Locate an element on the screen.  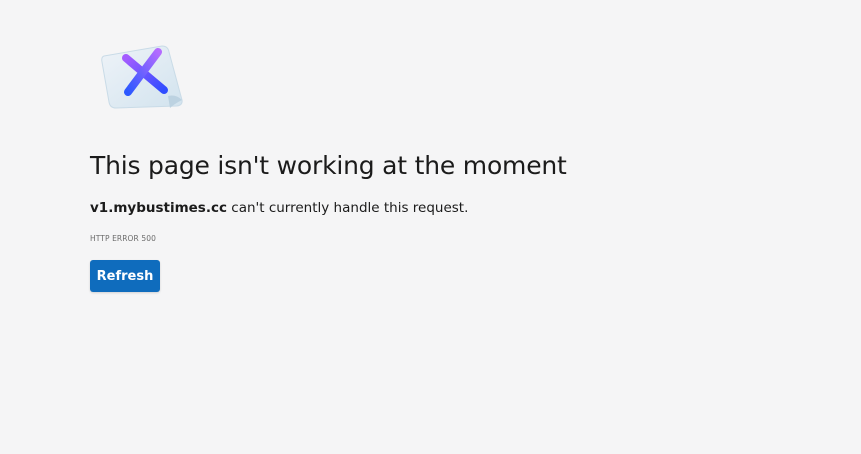
error-message-text: can't currently handle this request. is located at coordinates (347, 208).